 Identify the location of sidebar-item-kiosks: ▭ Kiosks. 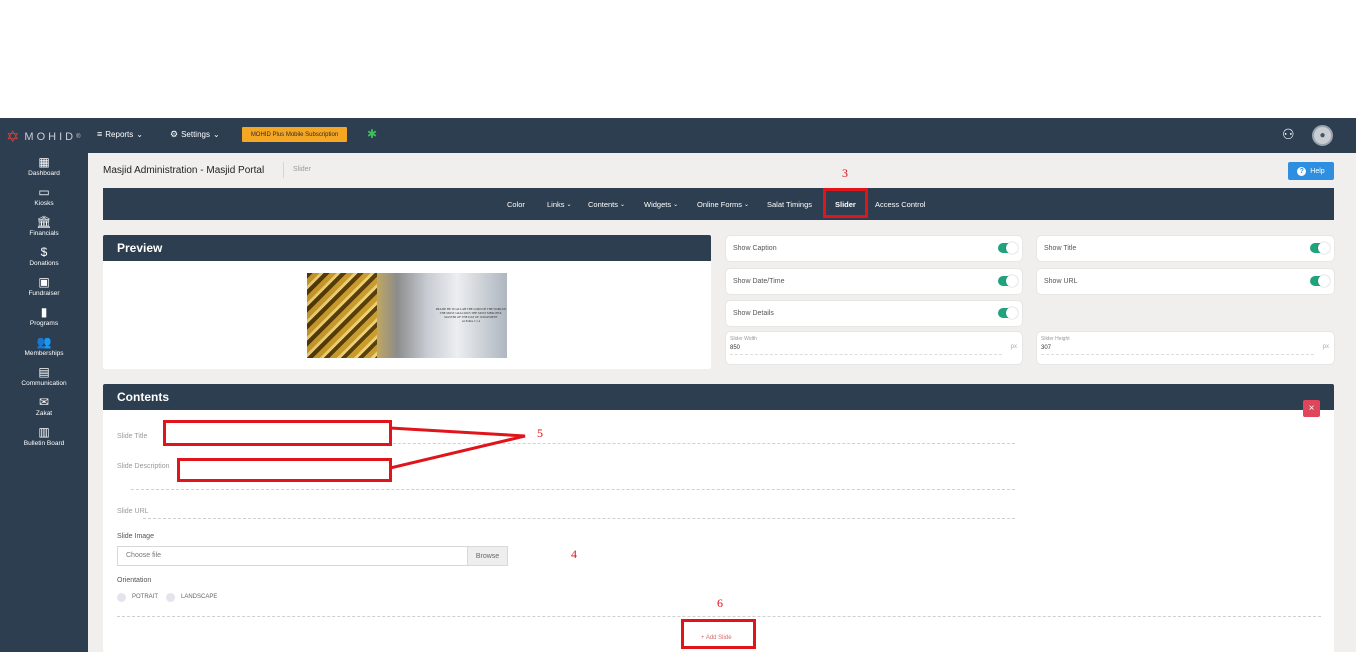
(44, 196).